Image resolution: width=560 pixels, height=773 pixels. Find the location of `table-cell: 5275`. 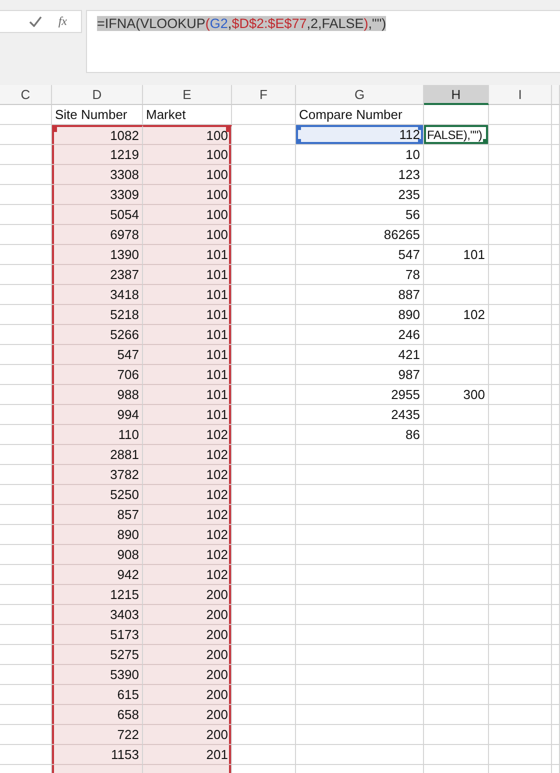

table-cell: 5275 is located at coordinates (97, 655).